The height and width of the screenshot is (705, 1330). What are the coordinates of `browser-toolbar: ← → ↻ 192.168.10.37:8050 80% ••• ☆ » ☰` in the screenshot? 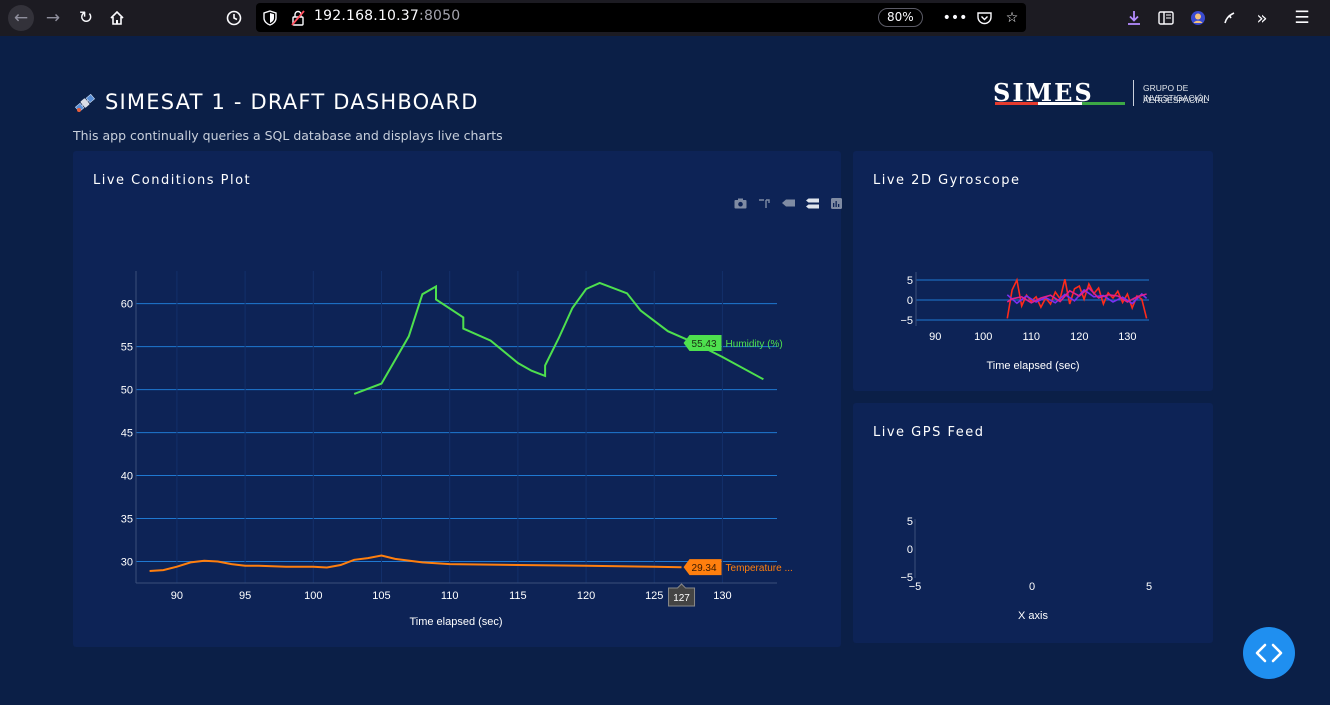 It's located at (665, 18).